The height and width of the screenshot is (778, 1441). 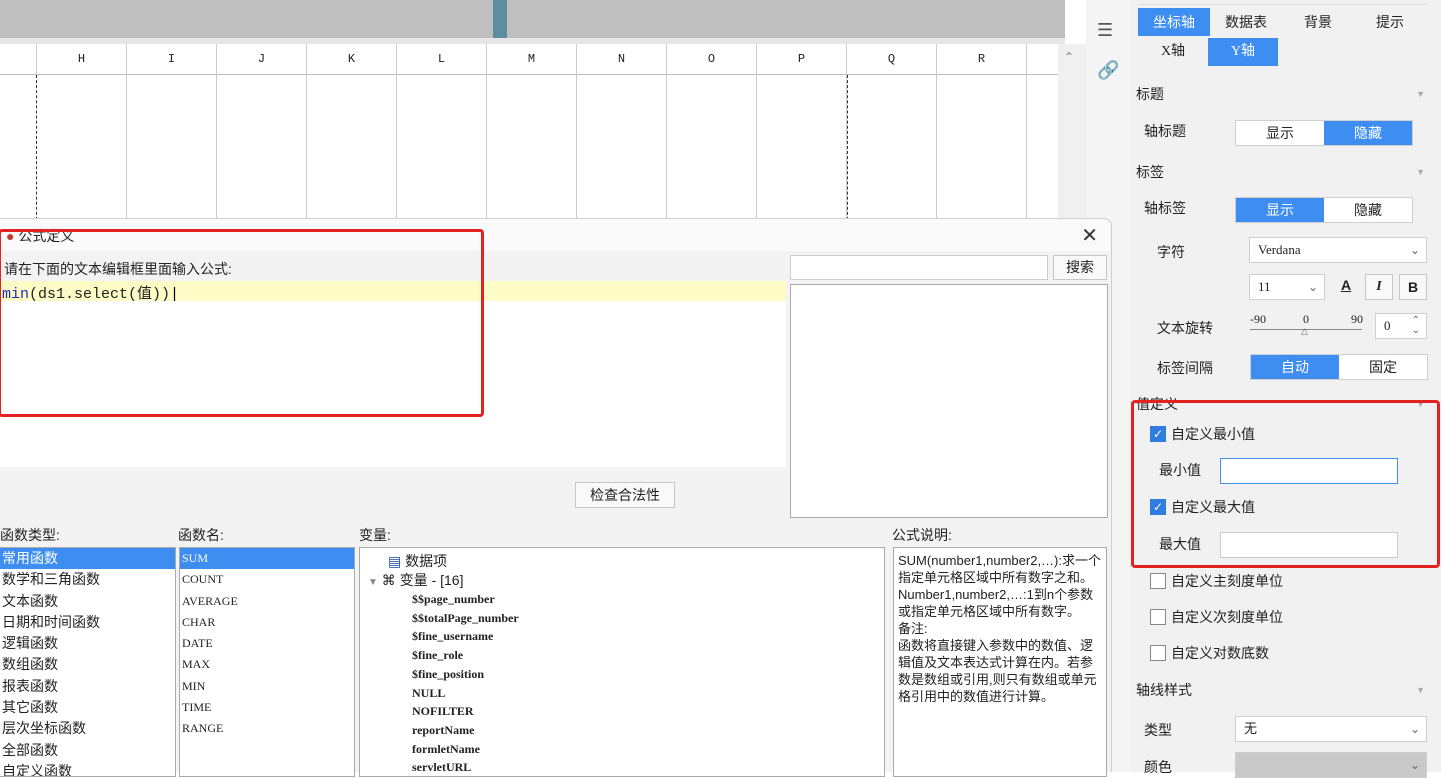 What do you see at coordinates (267, 622) in the screenshot?
I see `list-item: CHAR` at bounding box center [267, 622].